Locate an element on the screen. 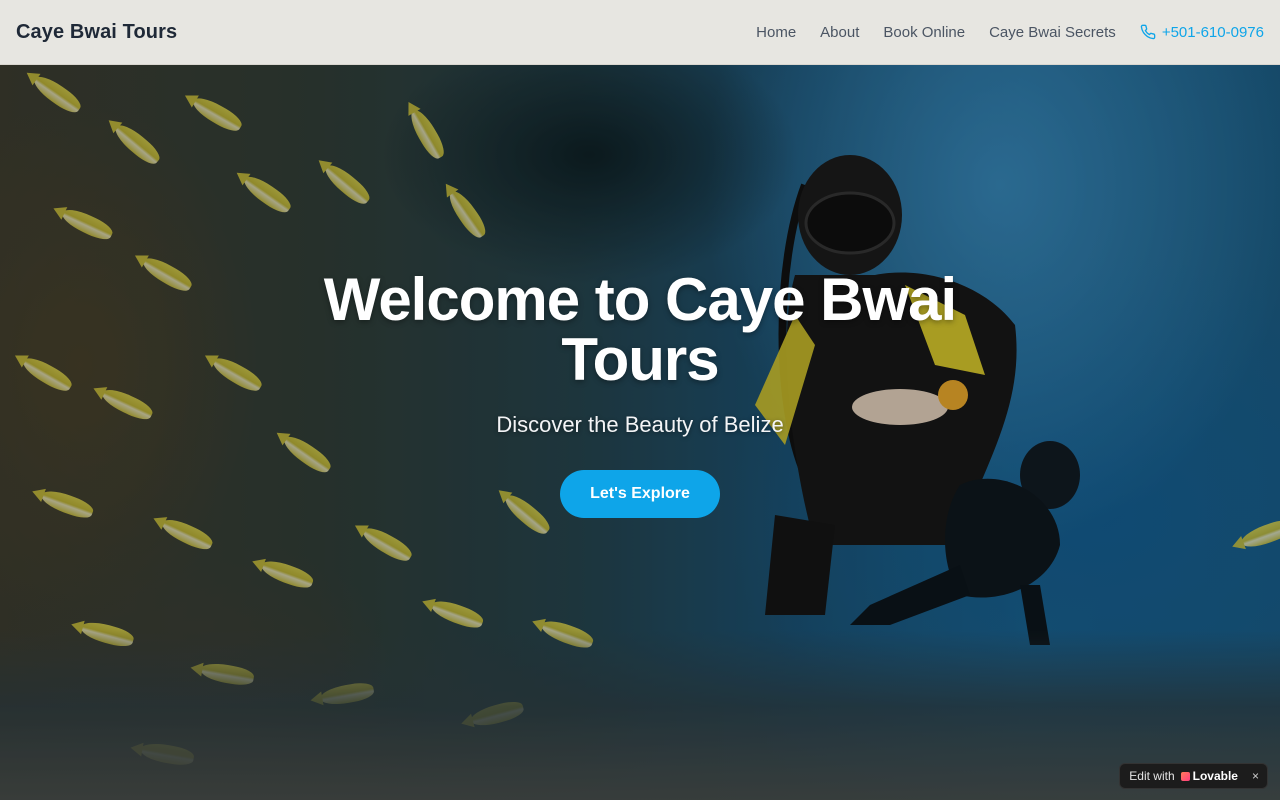 The width and height of the screenshot is (1280, 800). lovable-brand: Lovable is located at coordinates (1215, 776).